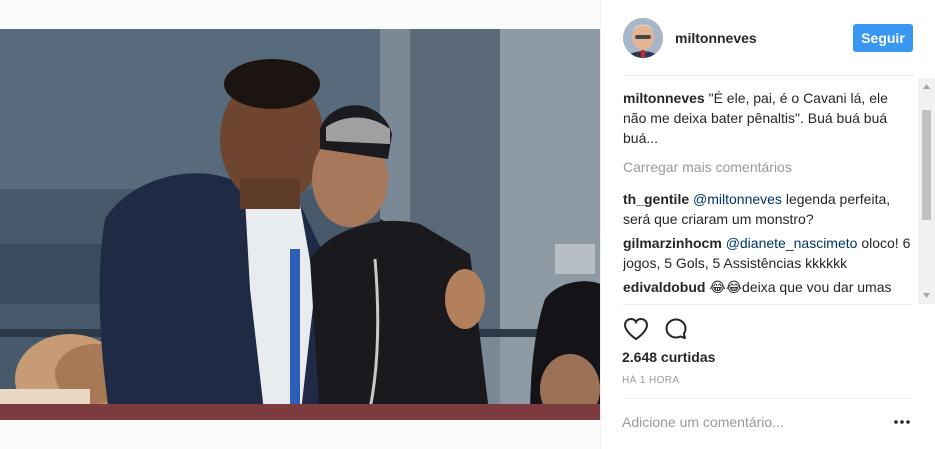 The image size is (935, 449). What do you see at coordinates (656, 199) in the screenshot?
I see `comment-username: th_gentile` at bounding box center [656, 199].